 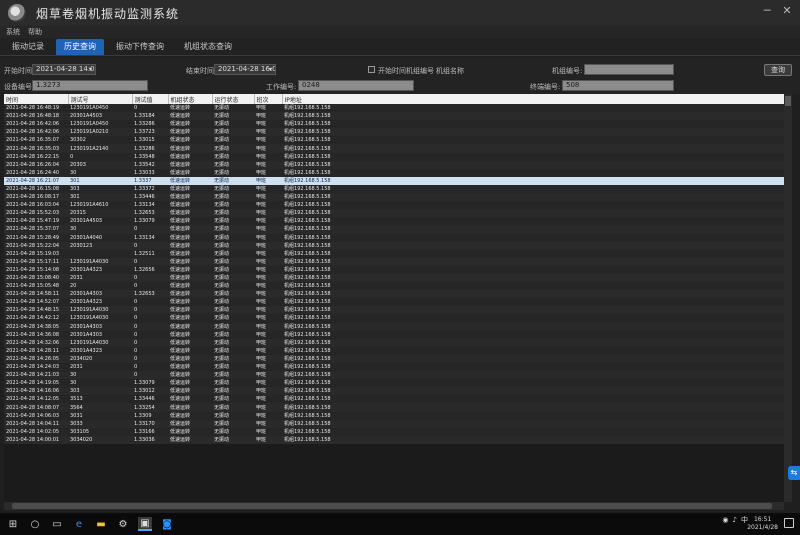 What do you see at coordinates (356, 85) in the screenshot?
I see `worker-number-input: 0248` at bounding box center [356, 85].